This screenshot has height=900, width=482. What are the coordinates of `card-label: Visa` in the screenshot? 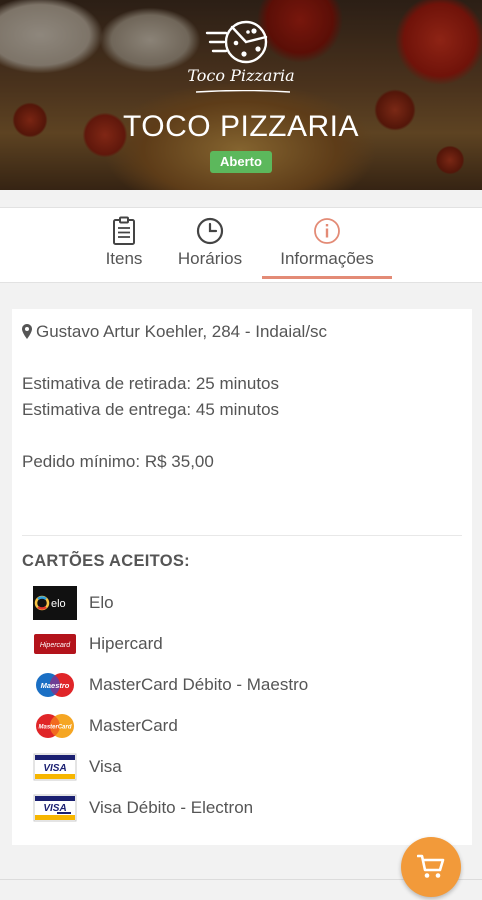 It's located at (105, 766).